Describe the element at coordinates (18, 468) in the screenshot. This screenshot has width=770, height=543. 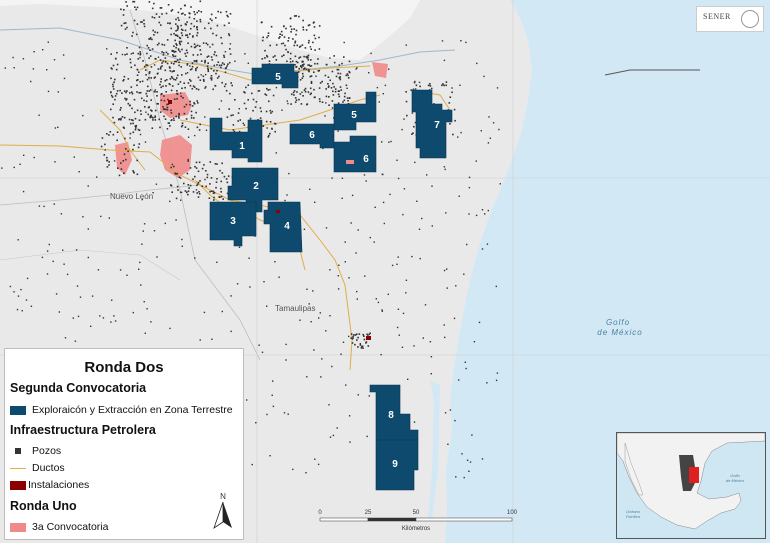
I see `pipeline-line-icon` at that location.